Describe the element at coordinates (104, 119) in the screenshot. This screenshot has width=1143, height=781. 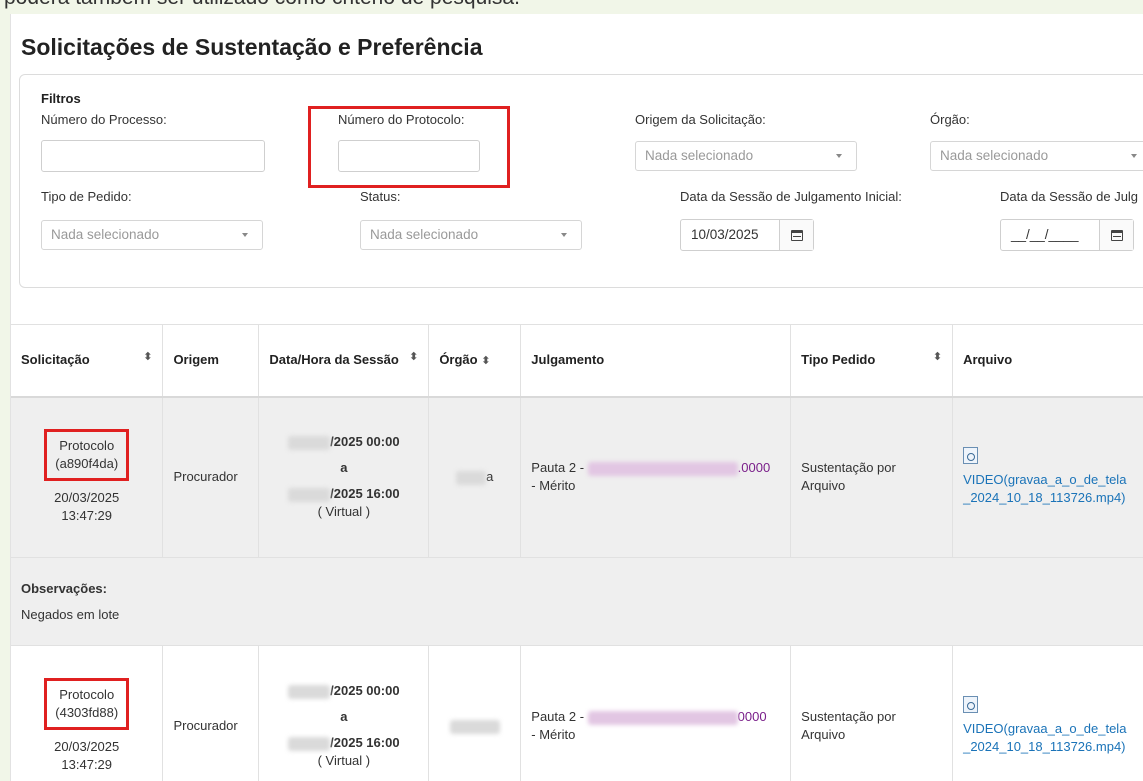
I see `numero-processo-label: Número do Processo:` at that location.